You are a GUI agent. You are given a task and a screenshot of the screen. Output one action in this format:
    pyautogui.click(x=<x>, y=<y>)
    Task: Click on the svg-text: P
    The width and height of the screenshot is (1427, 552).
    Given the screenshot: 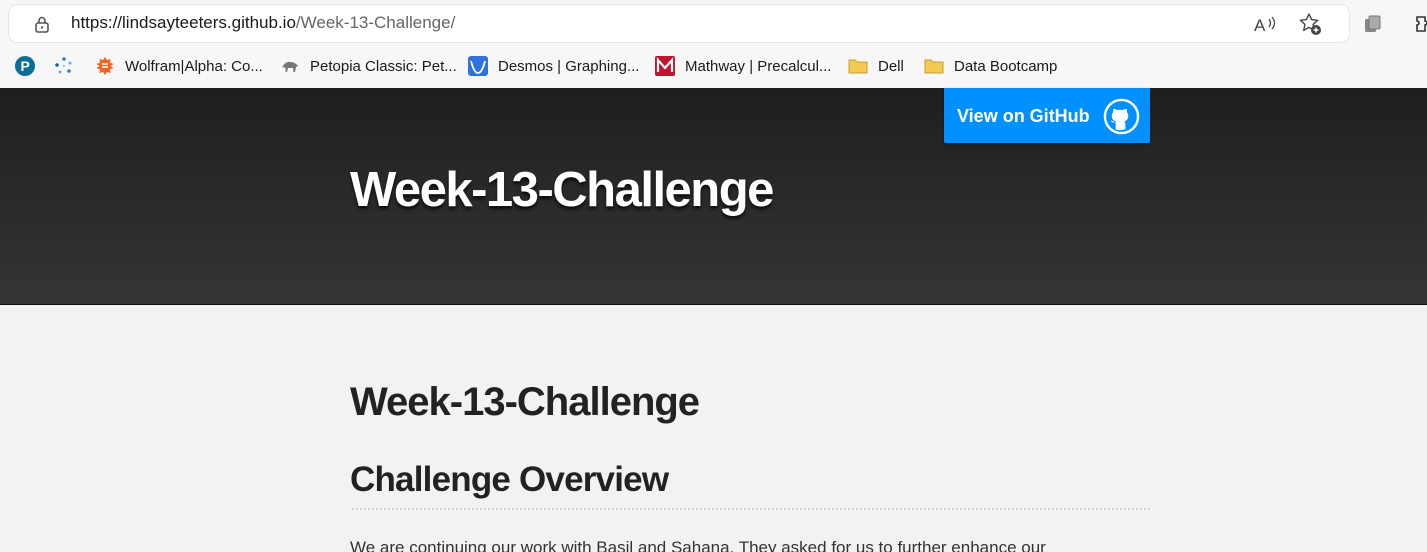 What is the action you would take?
    pyautogui.click(x=25, y=66)
    